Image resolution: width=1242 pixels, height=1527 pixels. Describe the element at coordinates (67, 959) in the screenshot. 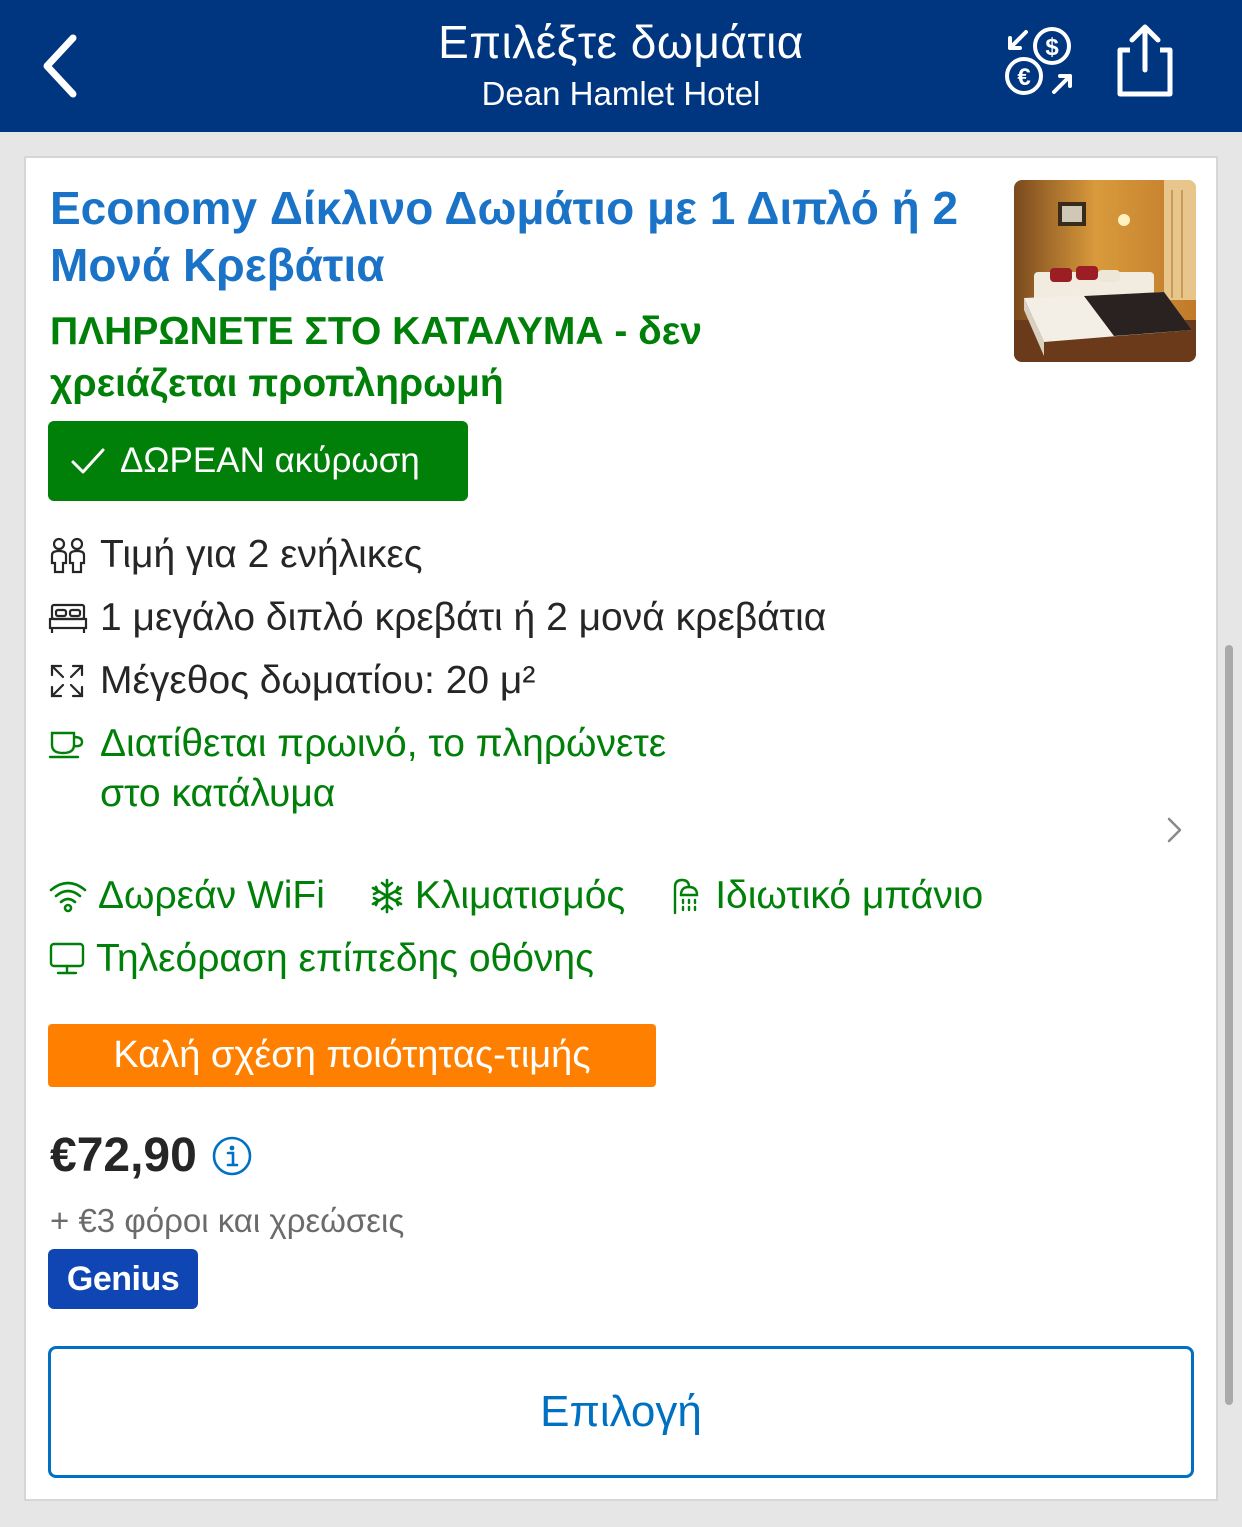

I see `tv-icon` at that location.